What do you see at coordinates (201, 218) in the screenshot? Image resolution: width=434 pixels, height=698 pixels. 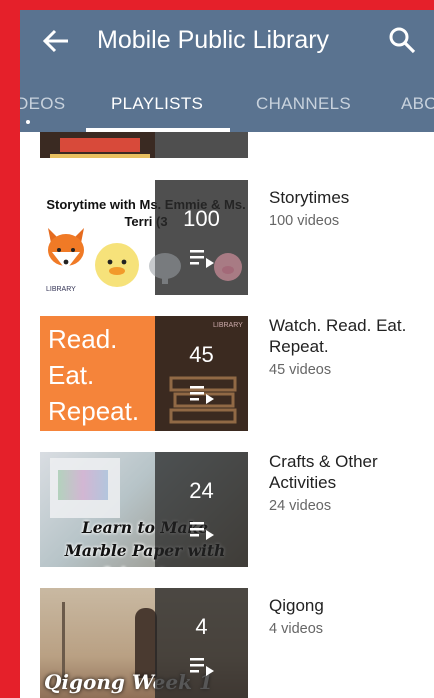 I see `video-count: 100` at bounding box center [201, 218].